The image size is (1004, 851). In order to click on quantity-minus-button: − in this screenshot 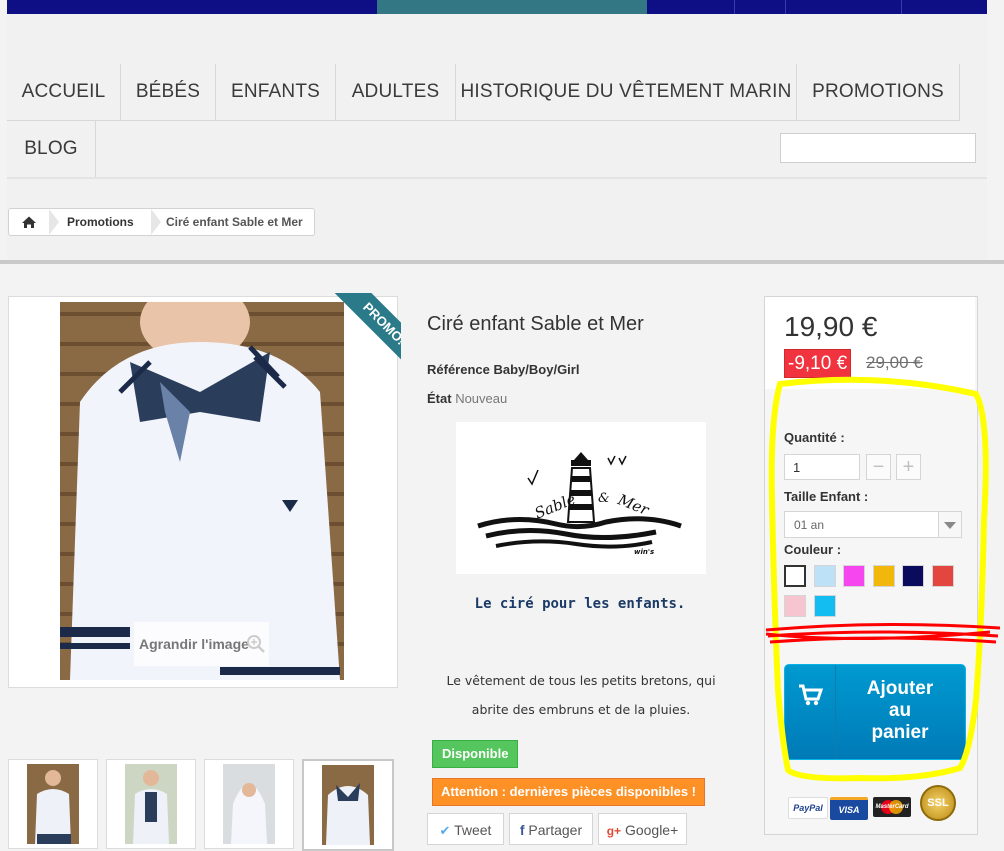, I will do `click(878, 467)`.